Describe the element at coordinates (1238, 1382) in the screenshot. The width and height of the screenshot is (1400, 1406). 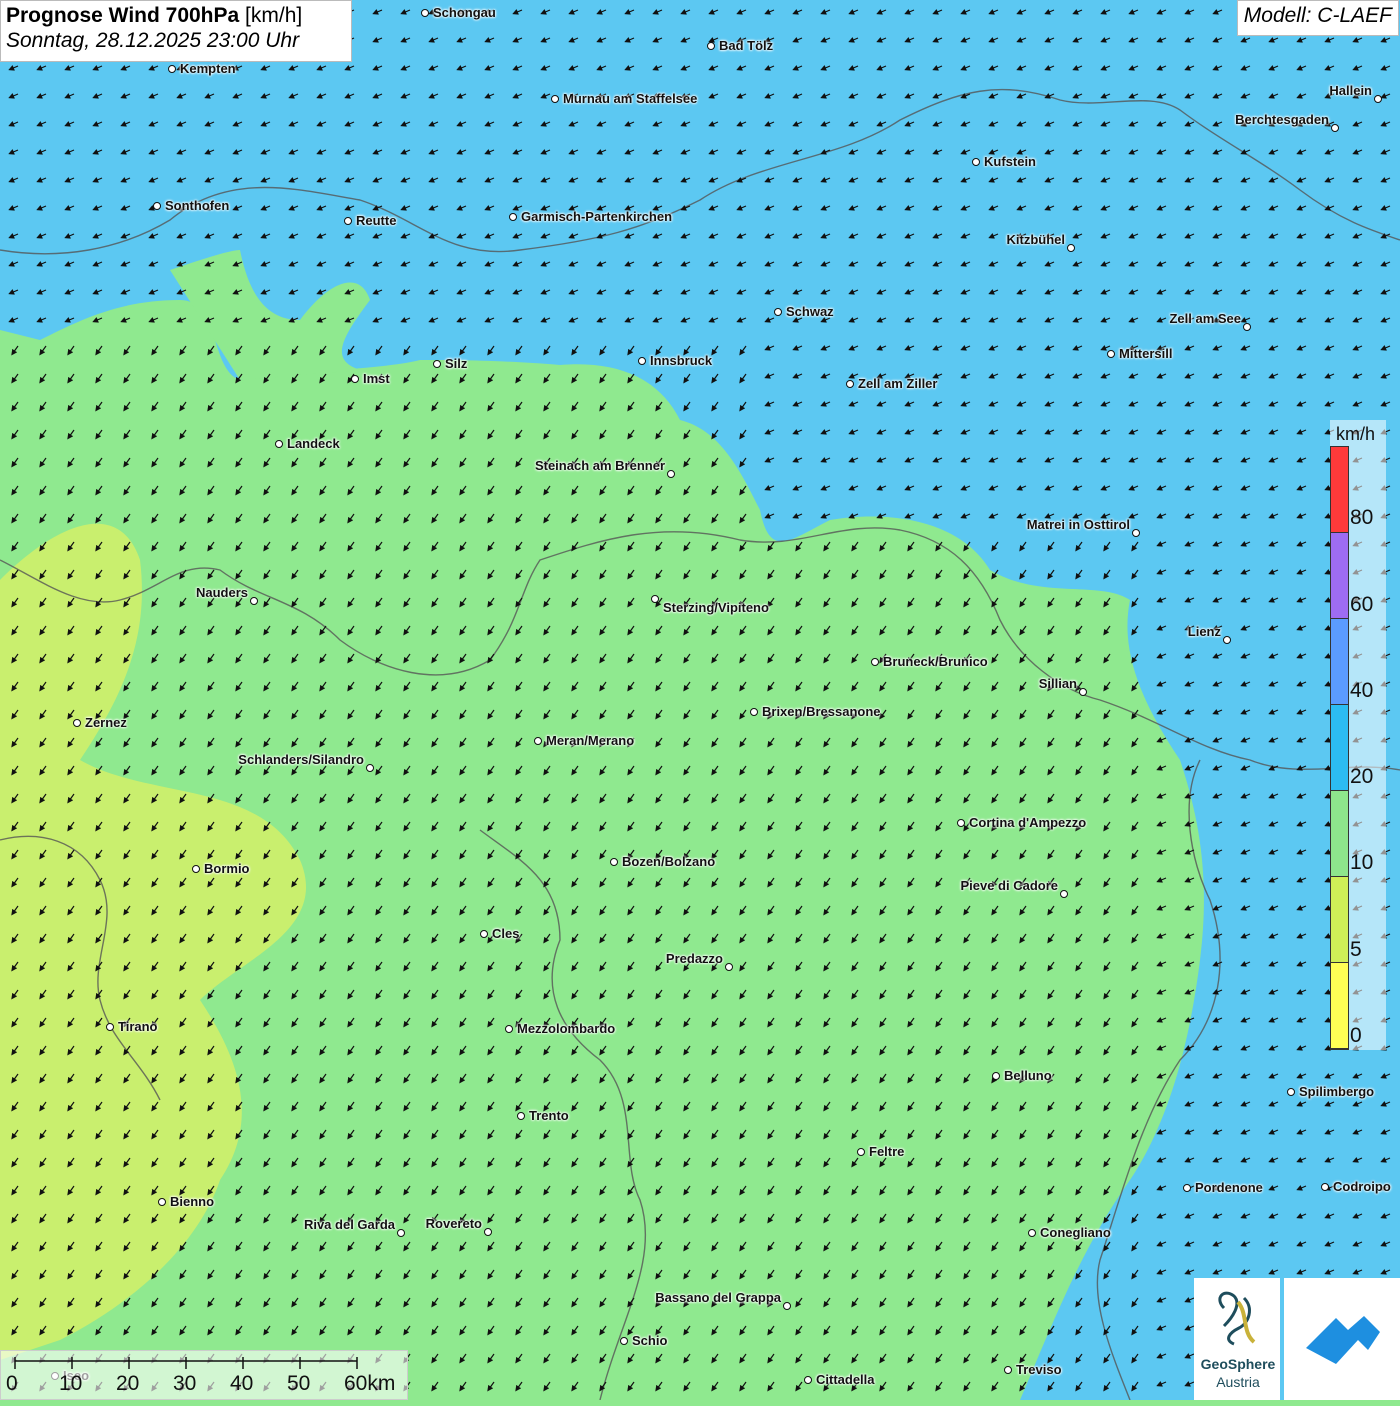
I see `logo-sub: Austria` at that location.